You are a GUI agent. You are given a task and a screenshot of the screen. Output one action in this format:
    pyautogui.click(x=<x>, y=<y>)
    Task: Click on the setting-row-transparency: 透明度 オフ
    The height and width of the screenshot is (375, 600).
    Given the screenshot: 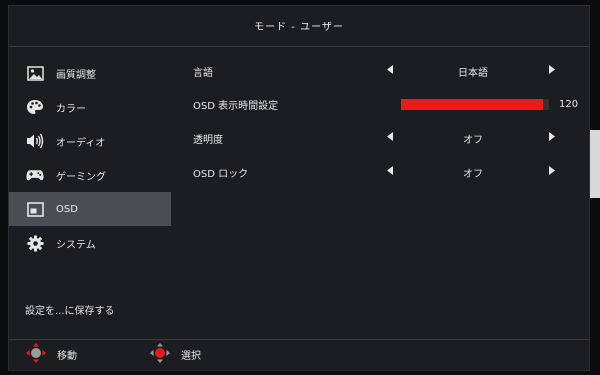 What is the action you would take?
    pyautogui.click(x=388, y=138)
    